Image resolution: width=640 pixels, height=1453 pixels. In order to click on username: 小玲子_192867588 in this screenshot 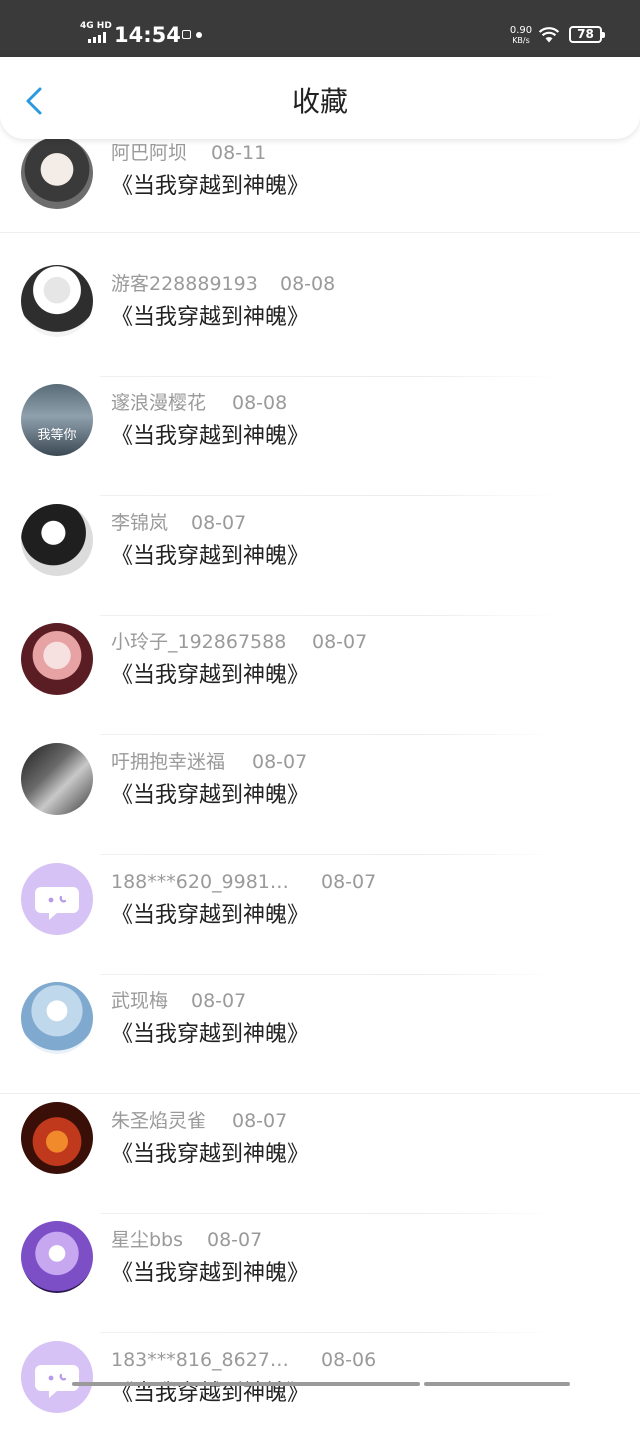, I will do `click(198, 642)`.